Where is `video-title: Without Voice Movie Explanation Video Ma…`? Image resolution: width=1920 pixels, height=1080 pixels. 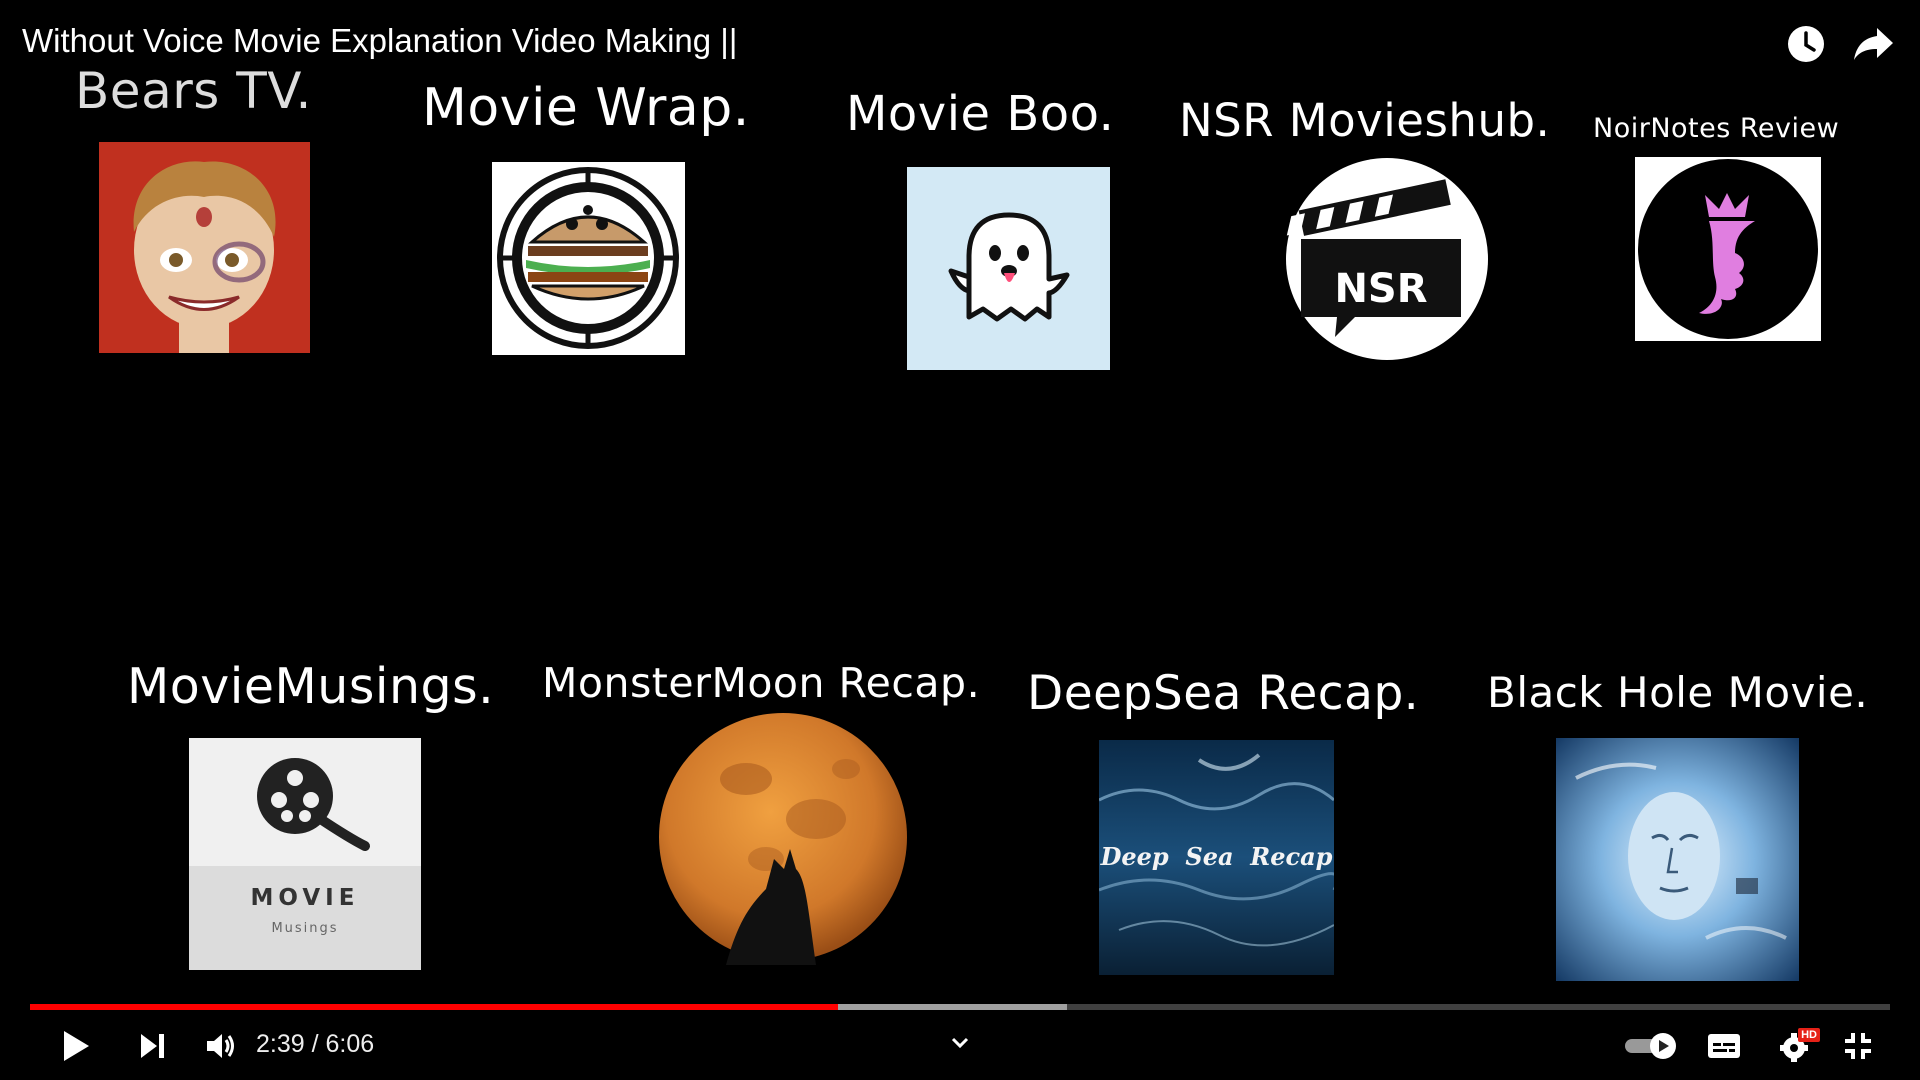 video-title: Without Voice Movie Explanation Video Ma… is located at coordinates (379, 41).